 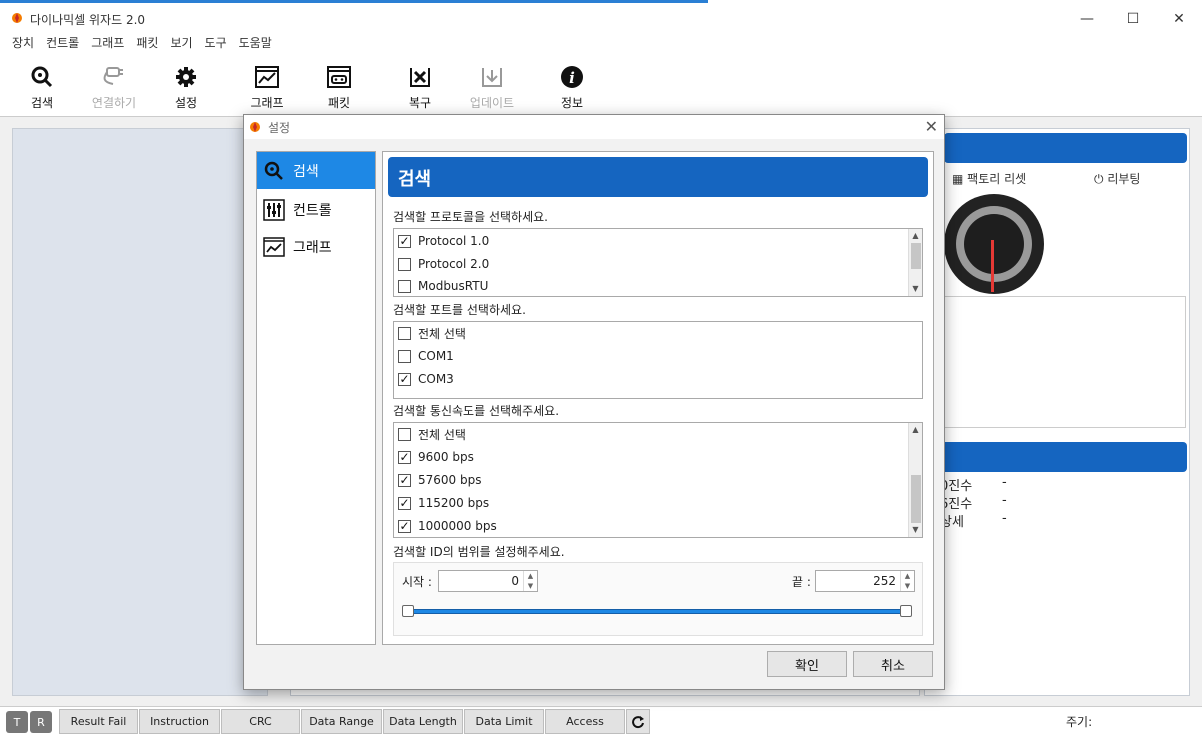 What do you see at coordinates (657, 611) in the screenshot?
I see `id-range-slider` at bounding box center [657, 611].